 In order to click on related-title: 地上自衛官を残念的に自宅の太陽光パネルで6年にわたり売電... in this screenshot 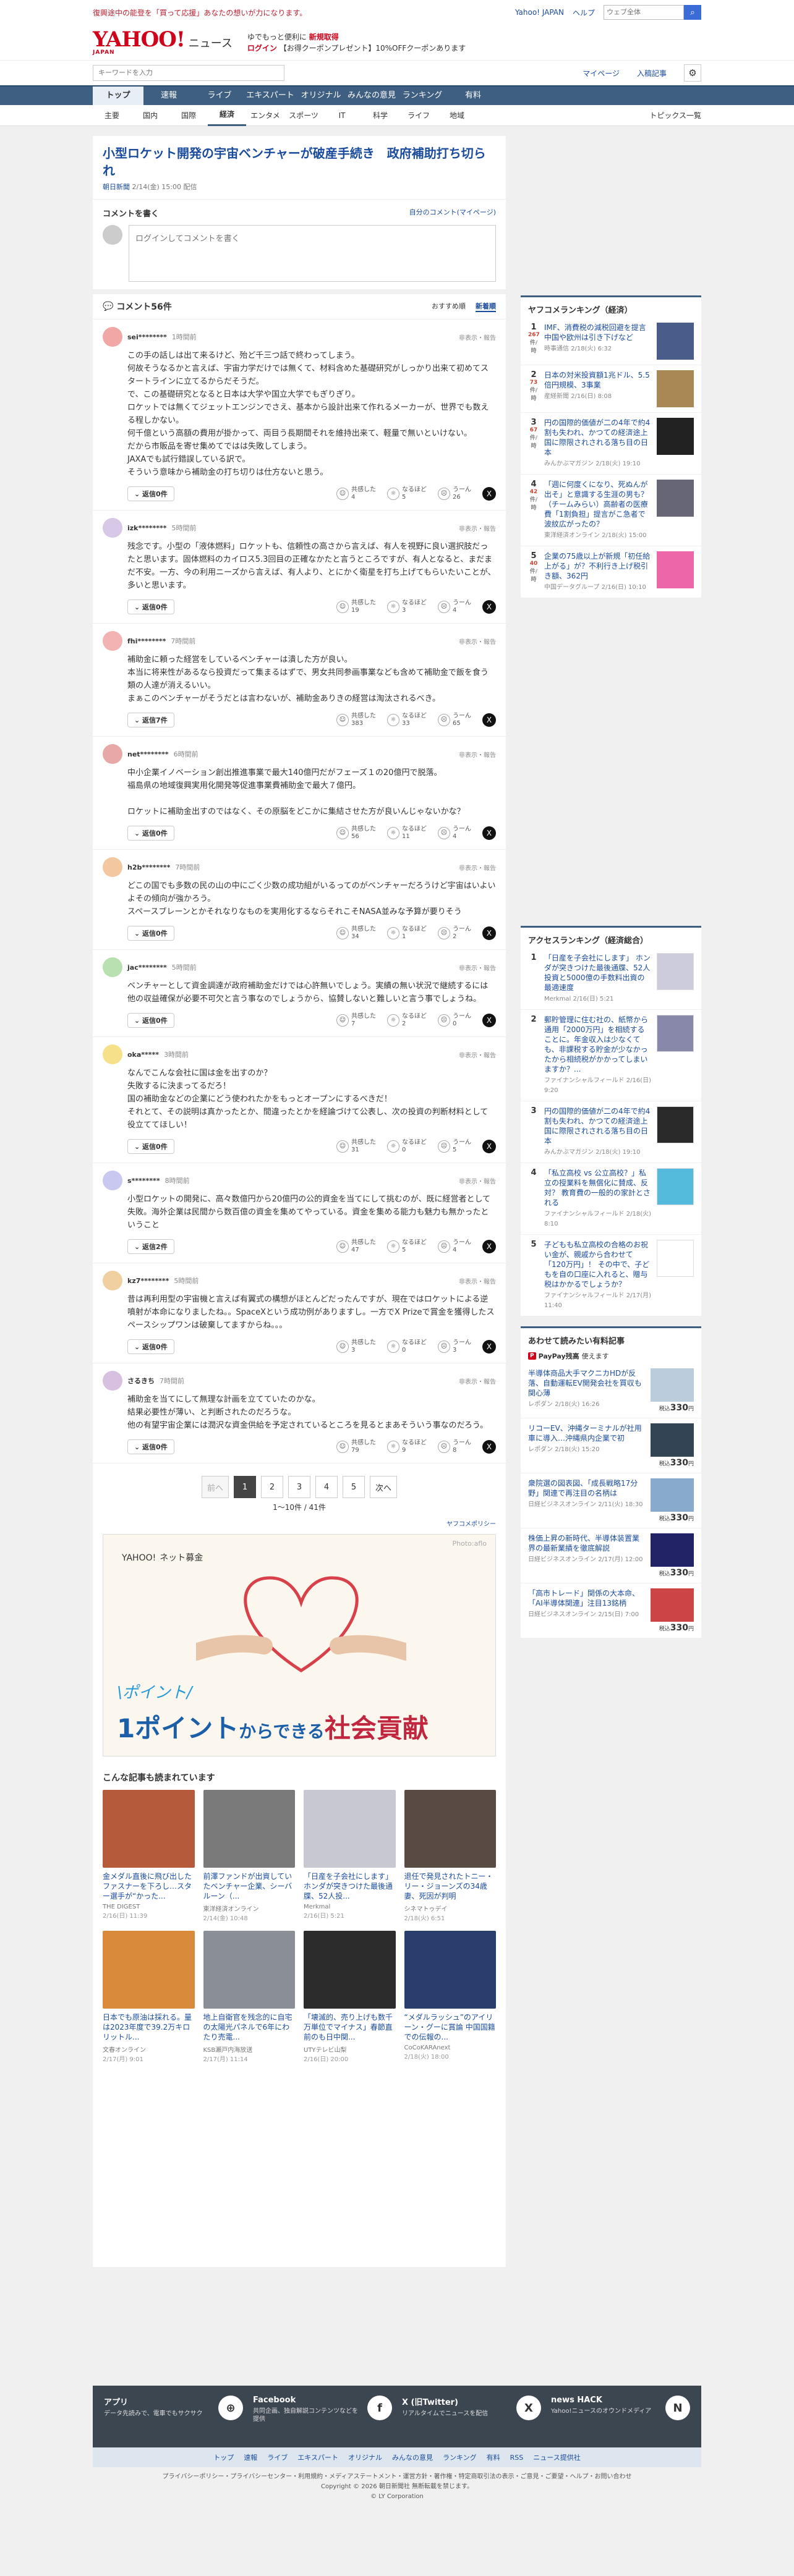, I will do `click(249, 2027)`.